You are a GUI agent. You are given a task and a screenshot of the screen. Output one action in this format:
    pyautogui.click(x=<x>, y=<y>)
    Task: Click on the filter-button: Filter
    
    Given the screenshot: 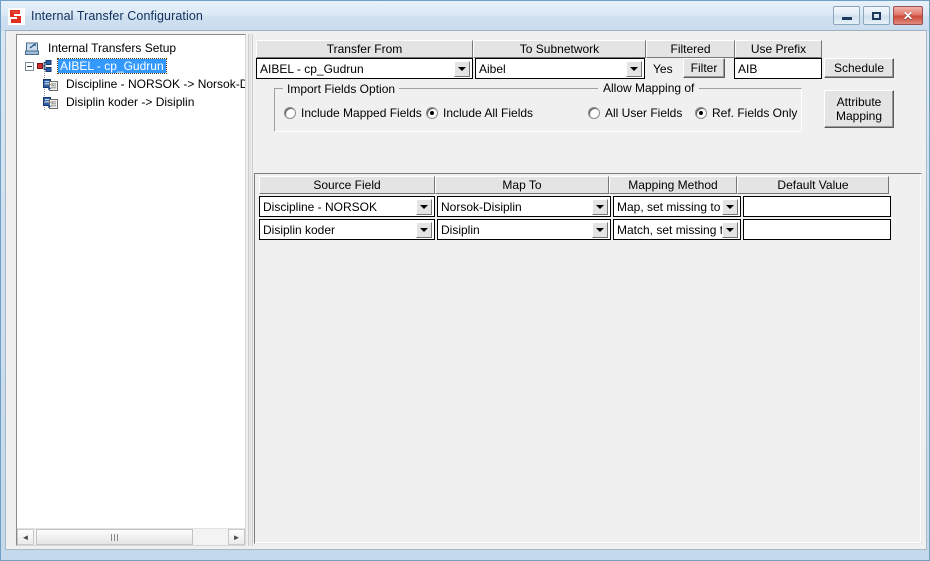 What is the action you would take?
    pyautogui.click(x=704, y=68)
    